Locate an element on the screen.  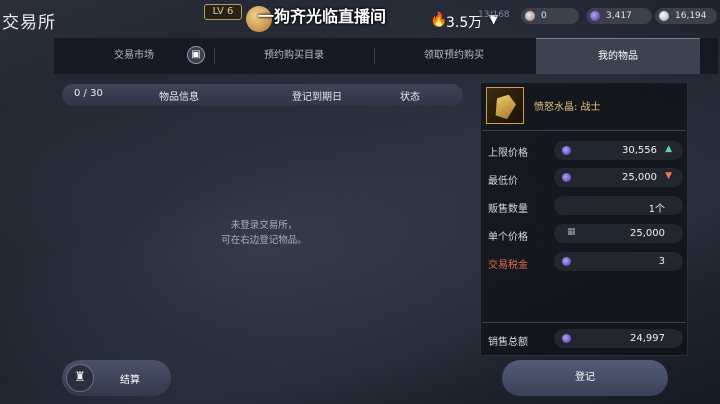
unit-price-value: 25,000 is located at coordinates (647, 233).